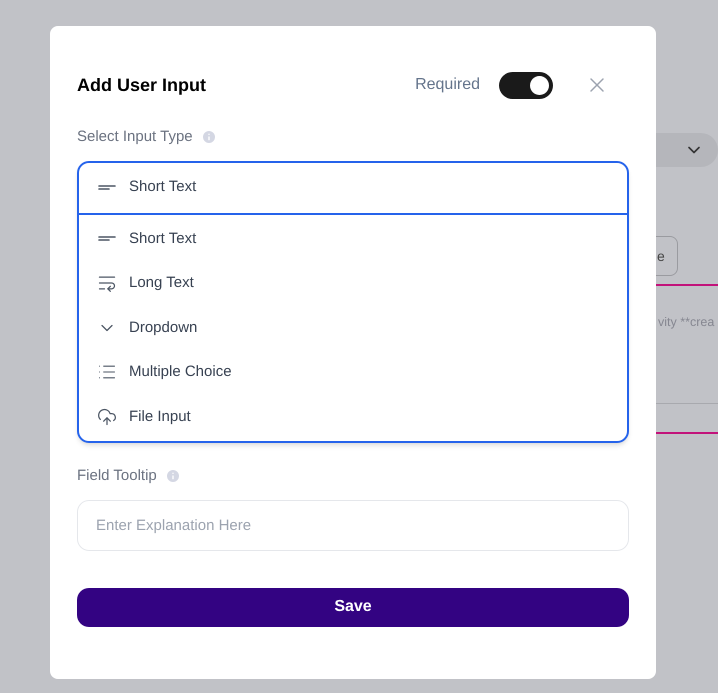  What do you see at coordinates (353, 238) in the screenshot?
I see `dropdown-option: Short Text` at bounding box center [353, 238].